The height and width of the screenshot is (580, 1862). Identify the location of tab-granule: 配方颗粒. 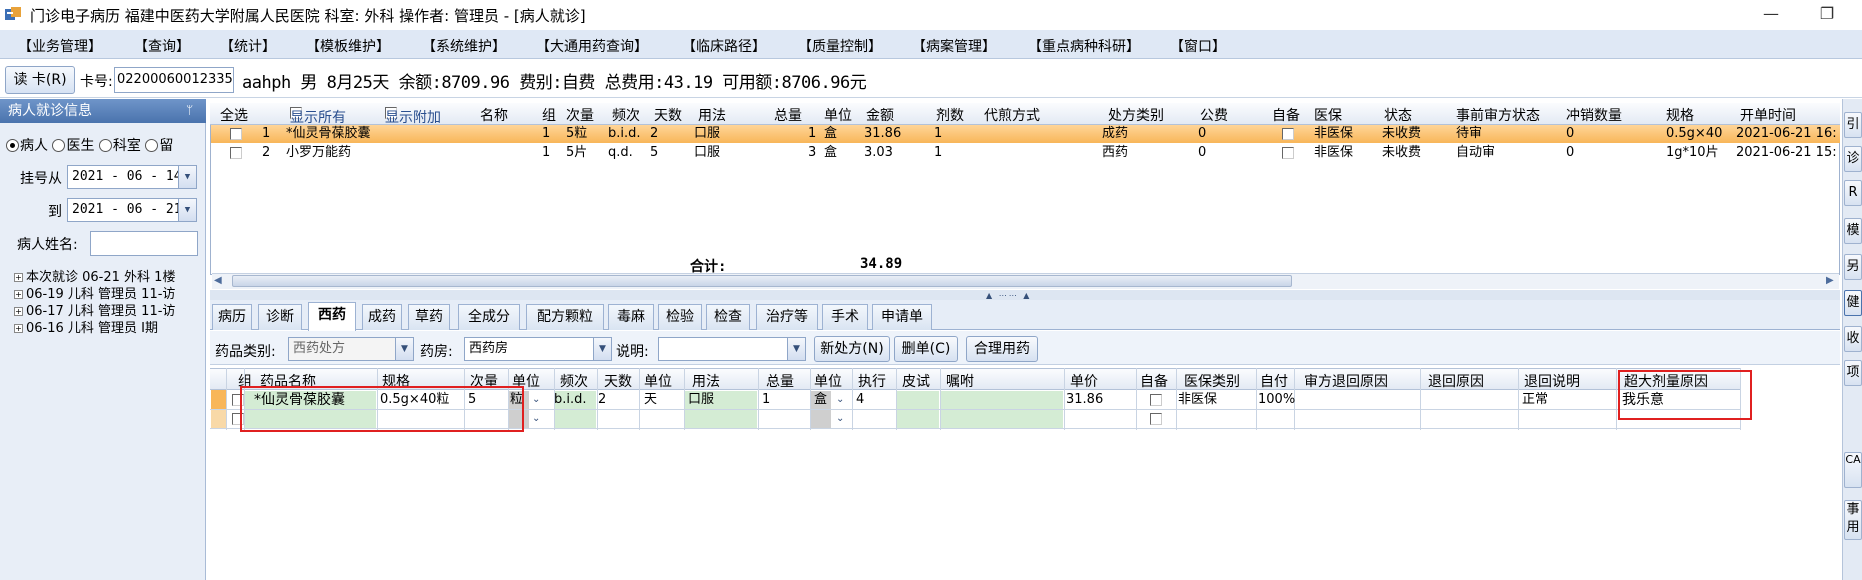
(565, 317).